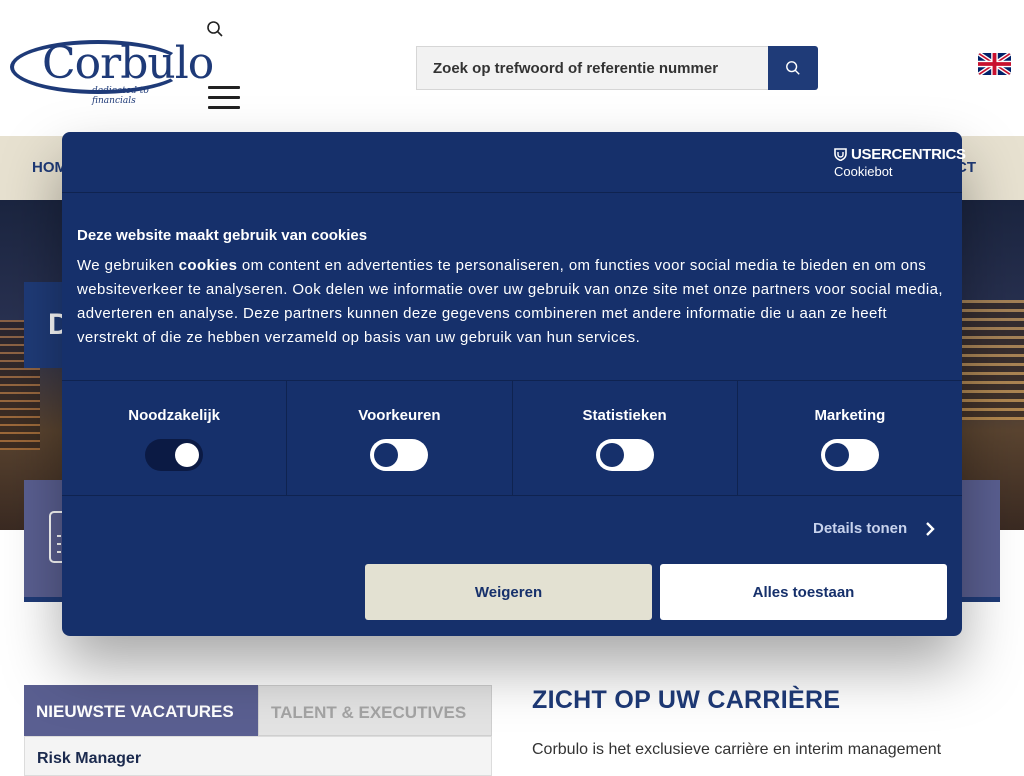  I want to click on menu-hamburger-icon, so click(224, 98).